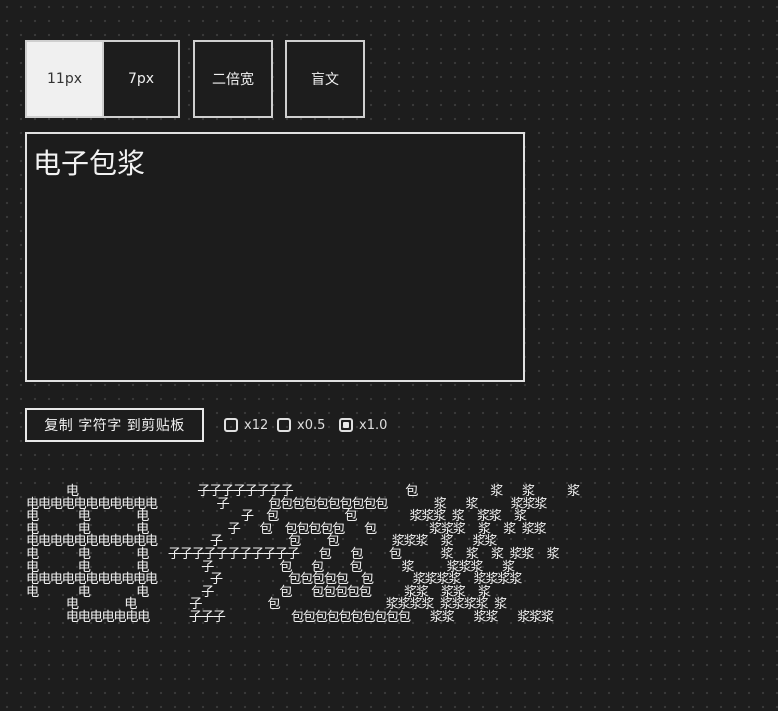 The width and height of the screenshot is (778, 711). What do you see at coordinates (325, 79) in the screenshot?
I see `braille-button: 盲文` at bounding box center [325, 79].